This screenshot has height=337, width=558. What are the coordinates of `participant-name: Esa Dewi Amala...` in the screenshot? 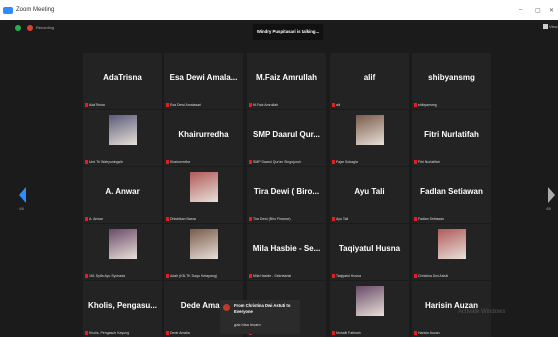 It's located at (203, 77).